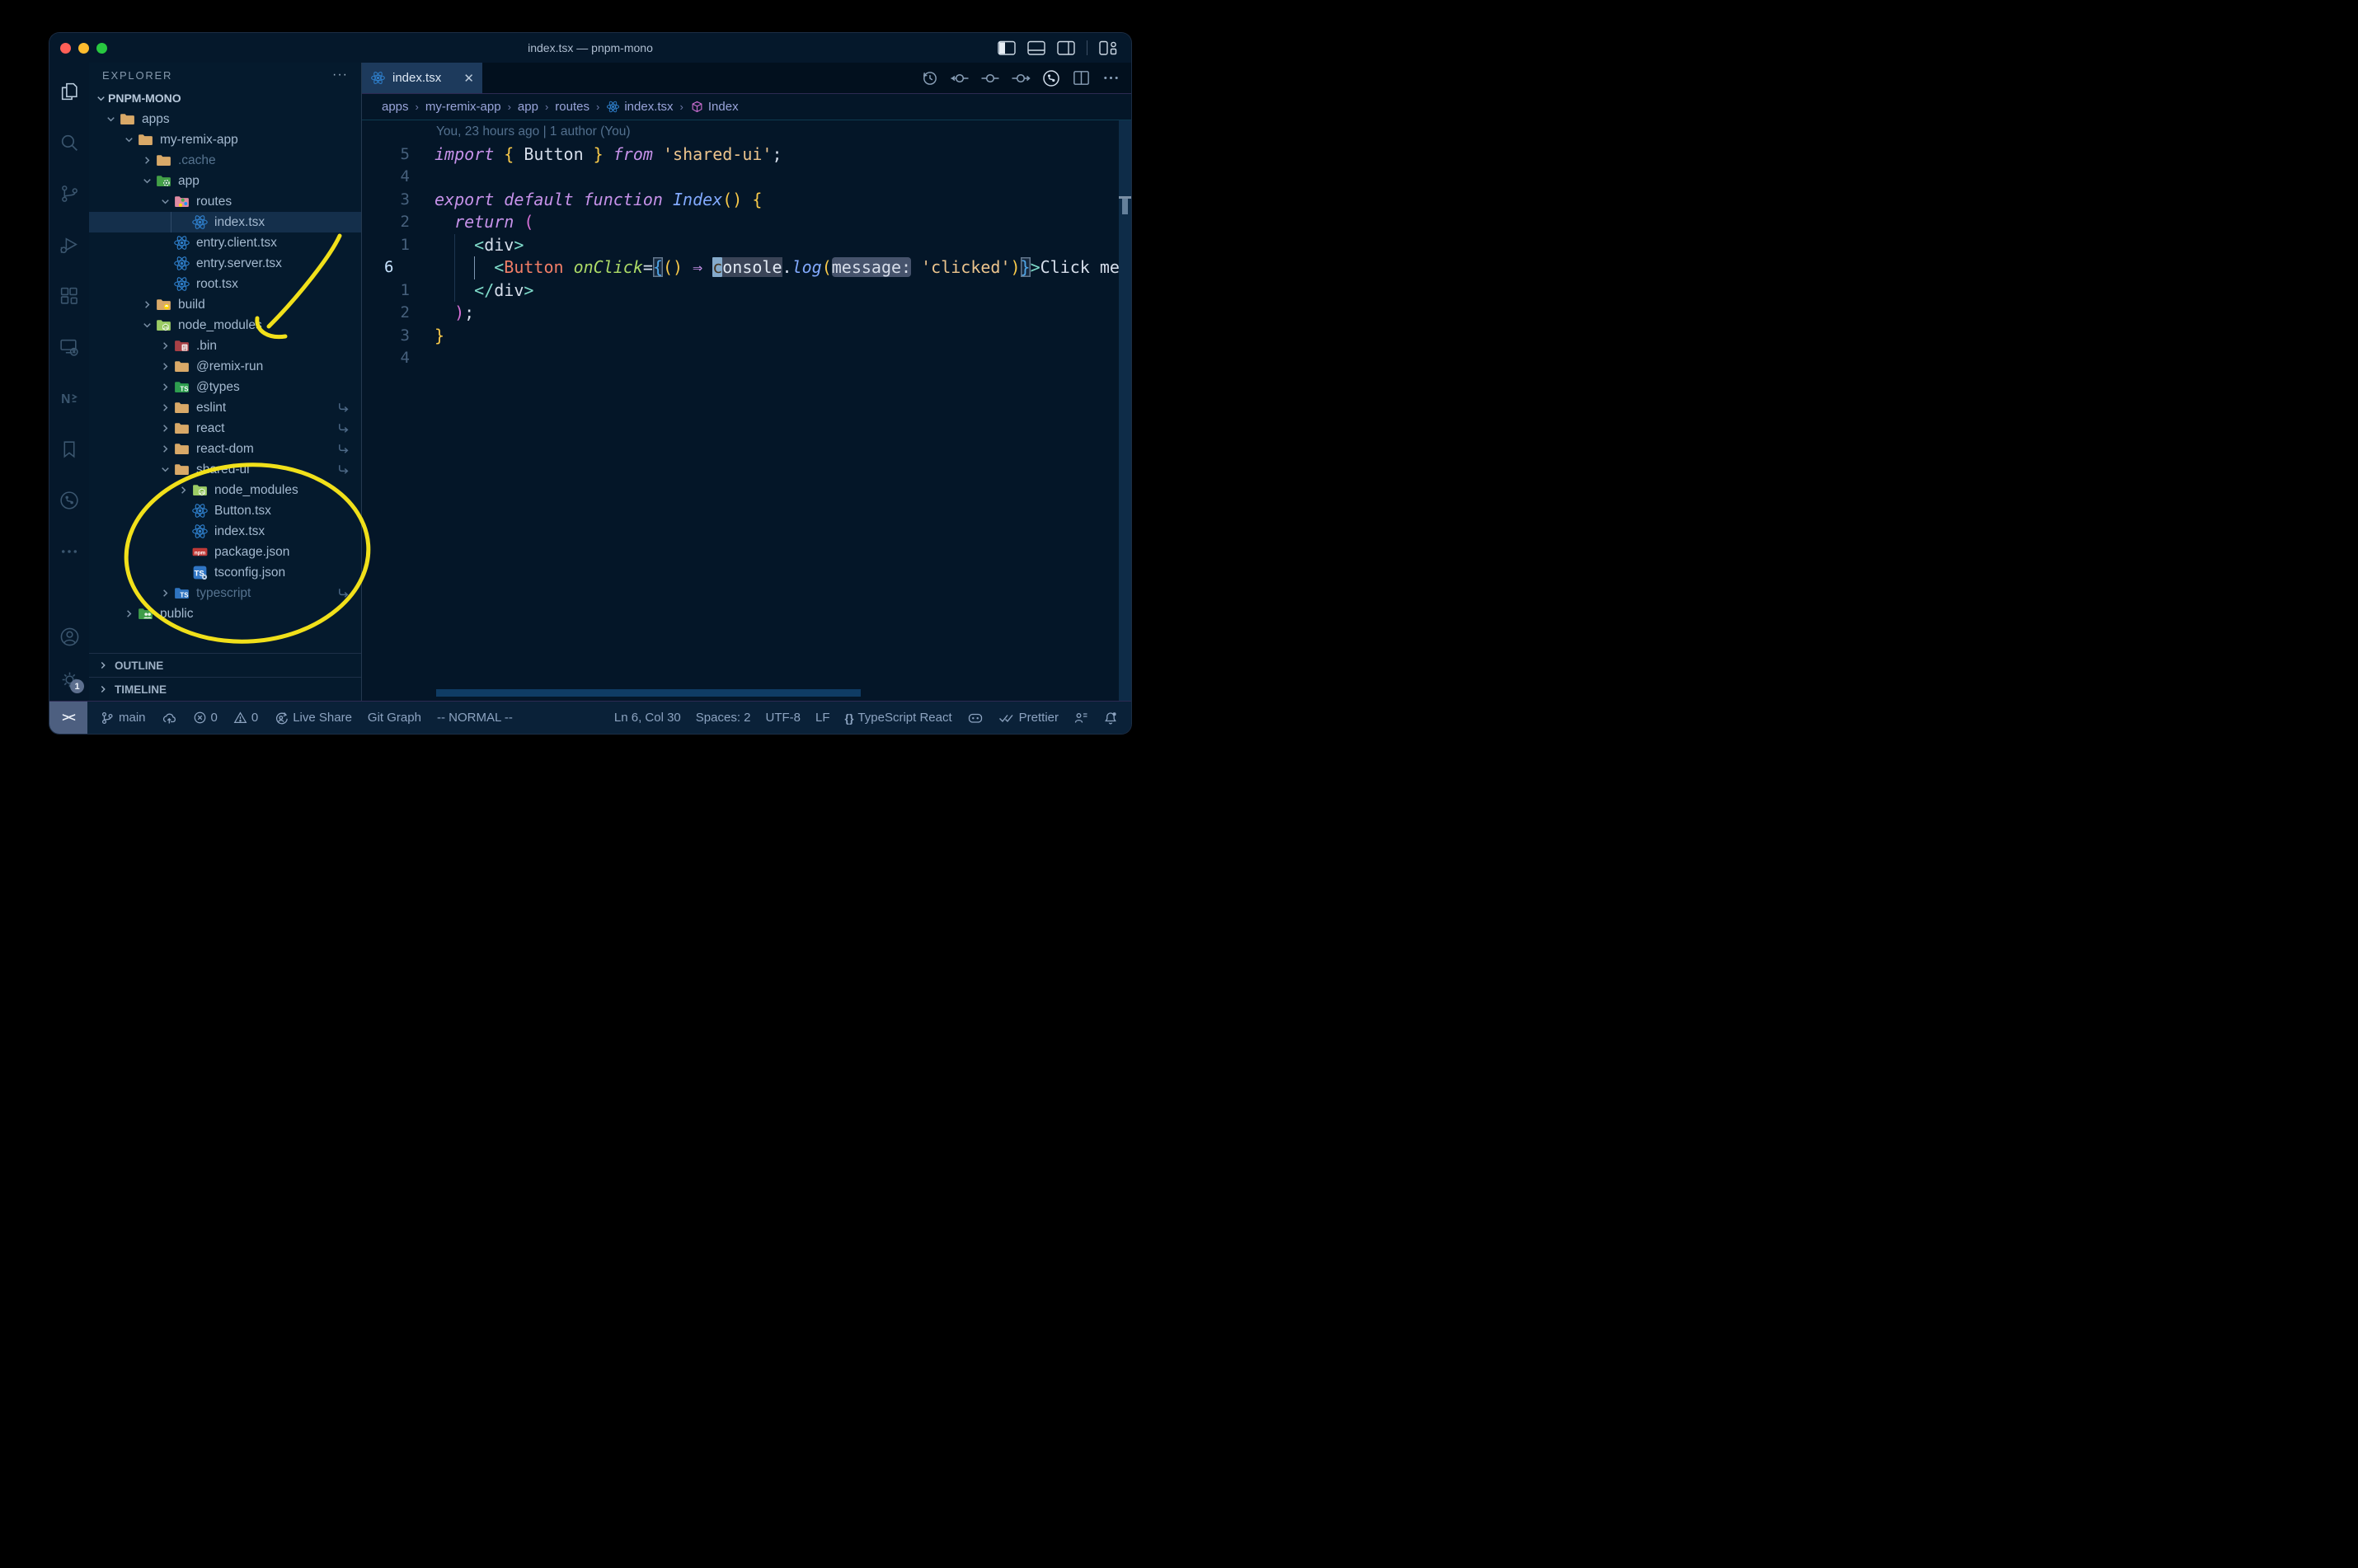 This screenshot has height=1568, width=2358. What do you see at coordinates (225, 119) in the screenshot?
I see `tree-item-apps: apps` at bounding box center [225, 119].